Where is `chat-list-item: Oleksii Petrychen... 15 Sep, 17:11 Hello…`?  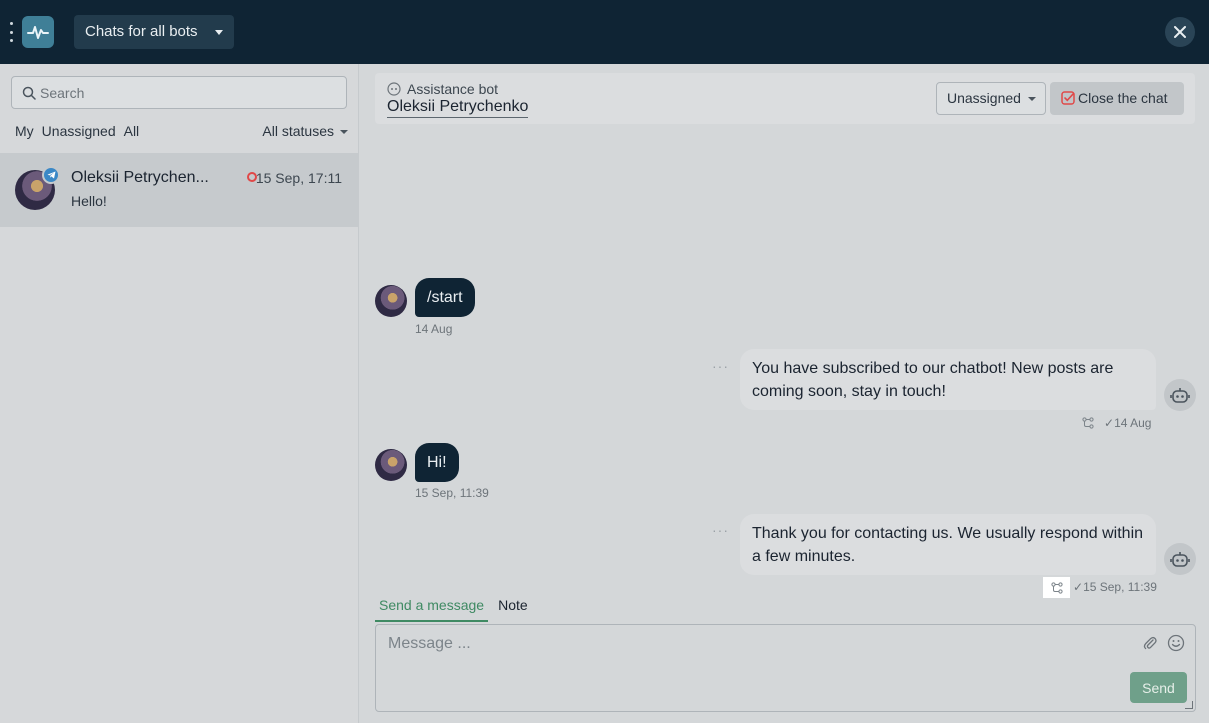
chat-list-item: Oleksii Petrychen... 15 Sep, 17:11 Hello… is located at coordinates (179, 190).